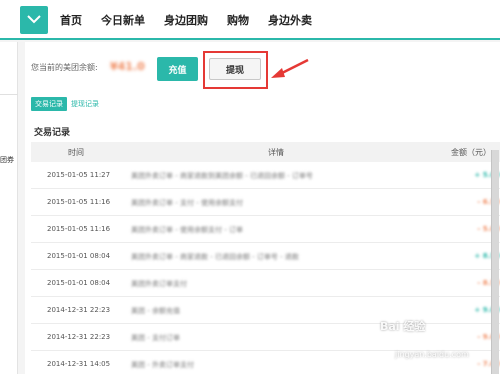 The width and height of the screenshot is (500, 374). Describe the element at coordinates (85, 104) in the screenshot. I see `tab-withdrawals: 提现记录` at that location.